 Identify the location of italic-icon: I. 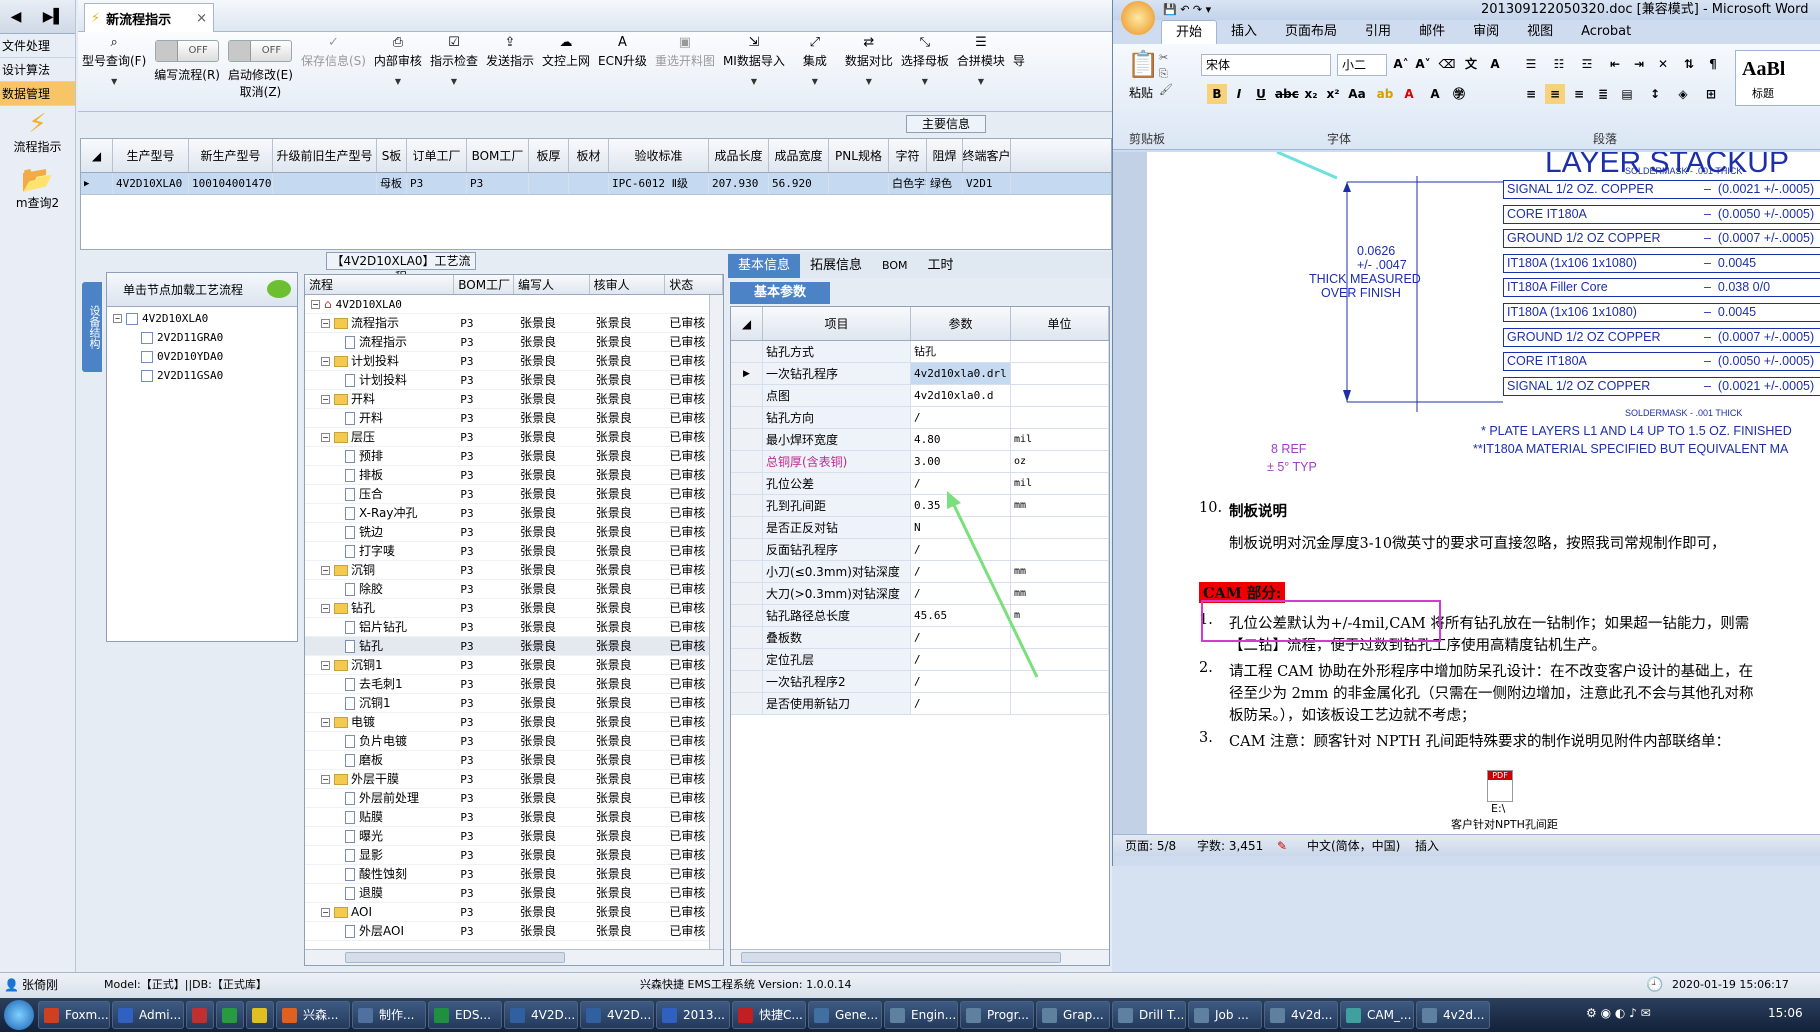
(1239, 94).